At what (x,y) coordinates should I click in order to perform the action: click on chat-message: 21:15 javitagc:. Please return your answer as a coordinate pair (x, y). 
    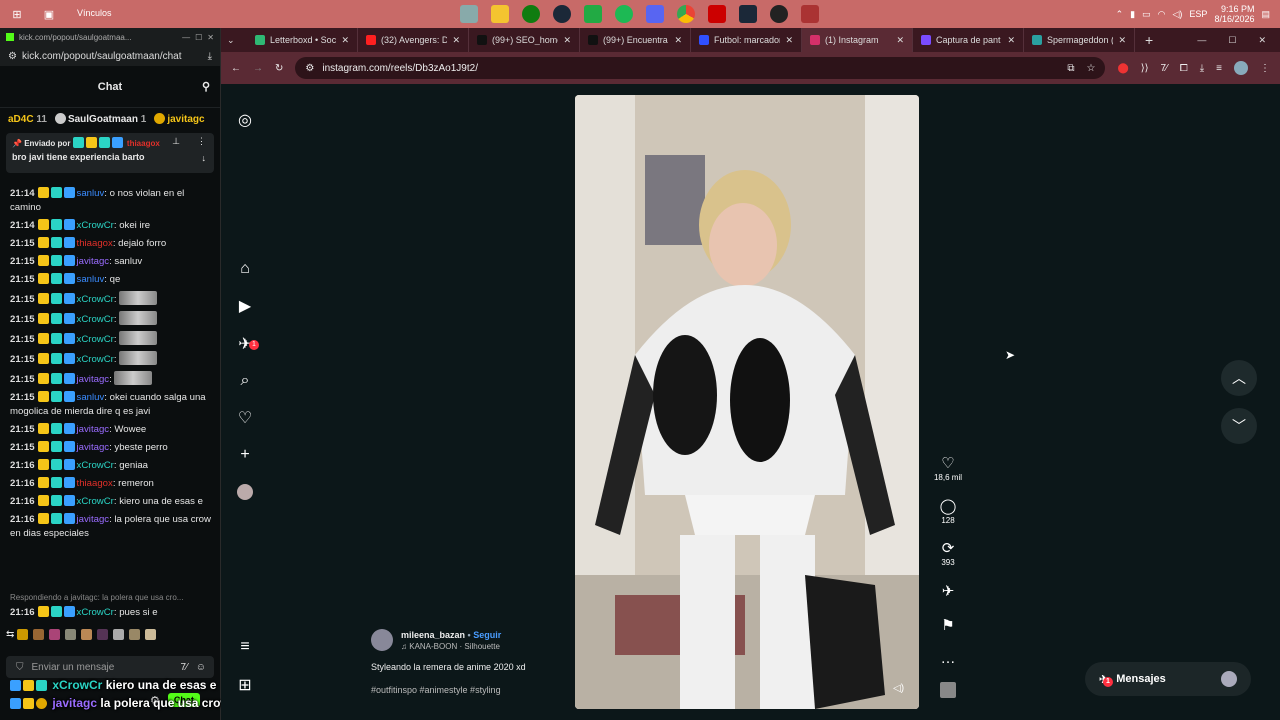
    Looking at the image, I should click on (110, 379).